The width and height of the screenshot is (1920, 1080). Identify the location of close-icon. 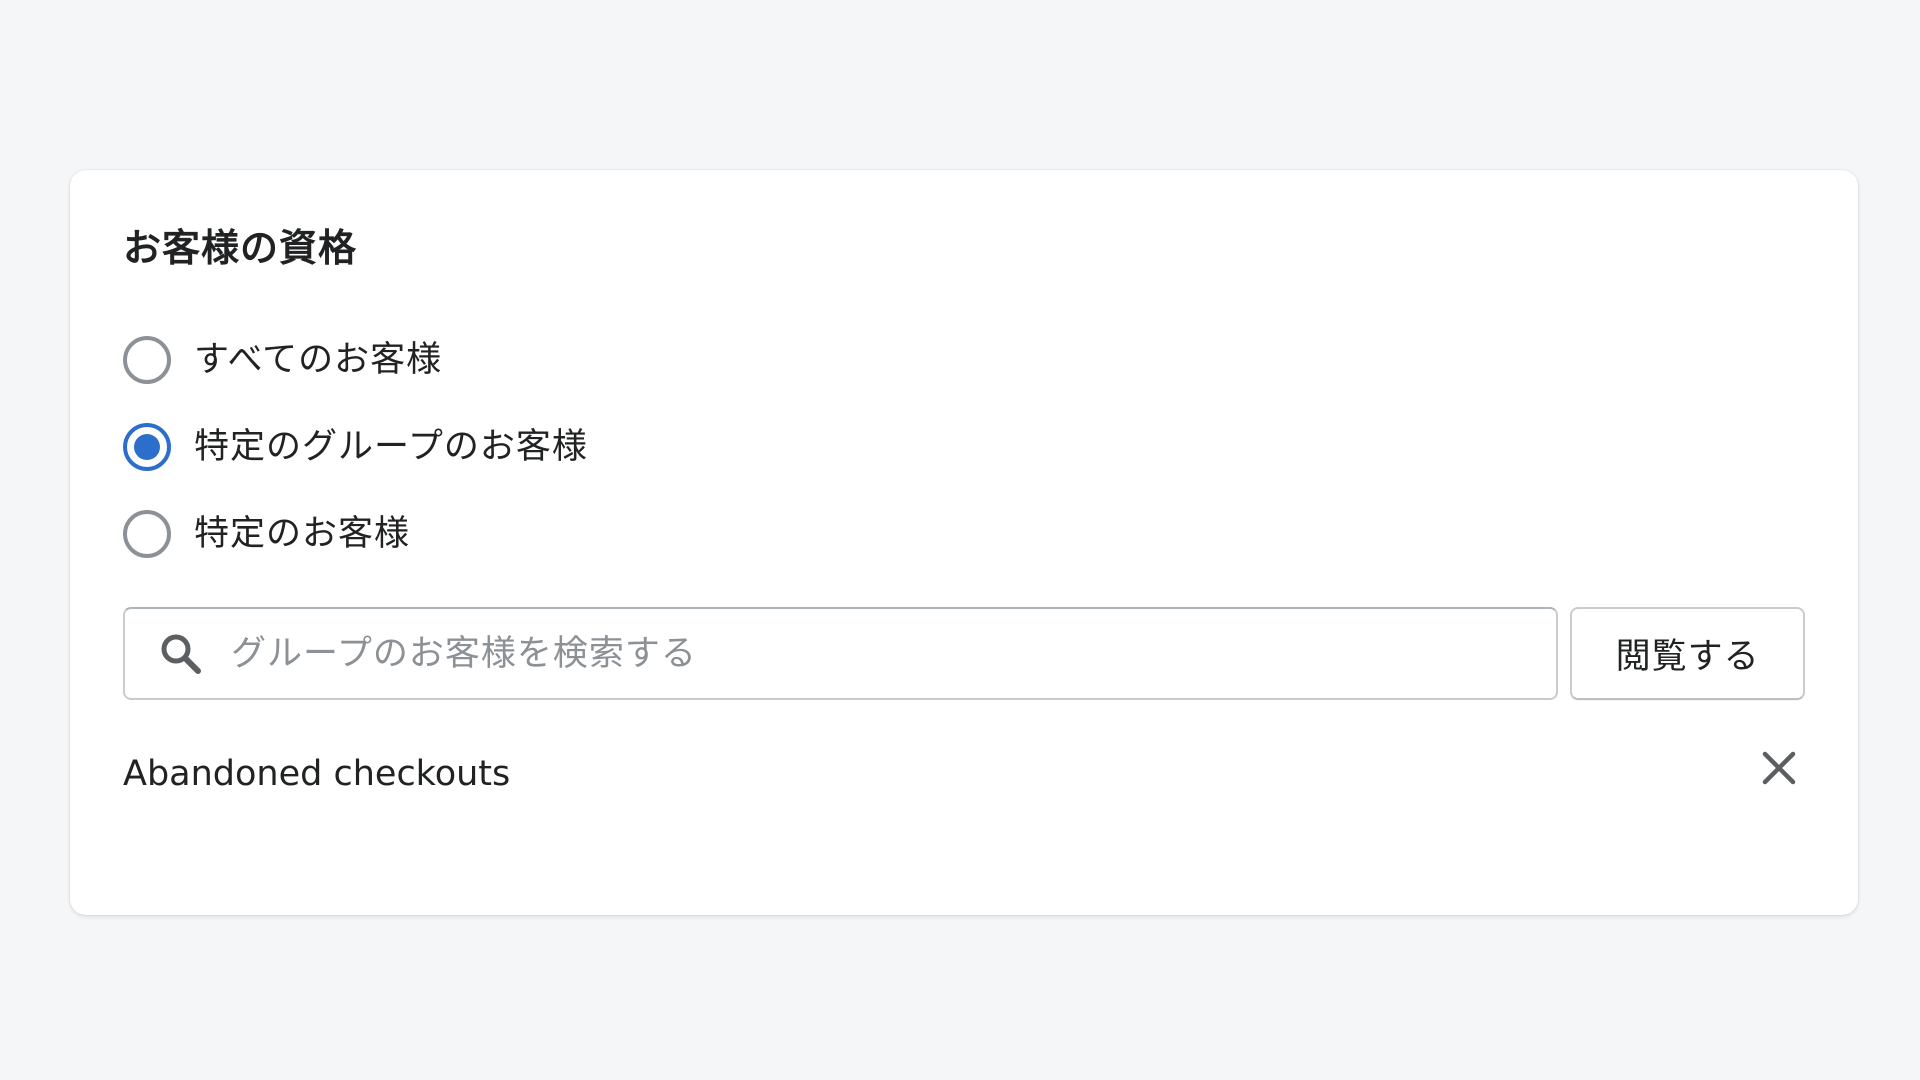
(1779, 768).